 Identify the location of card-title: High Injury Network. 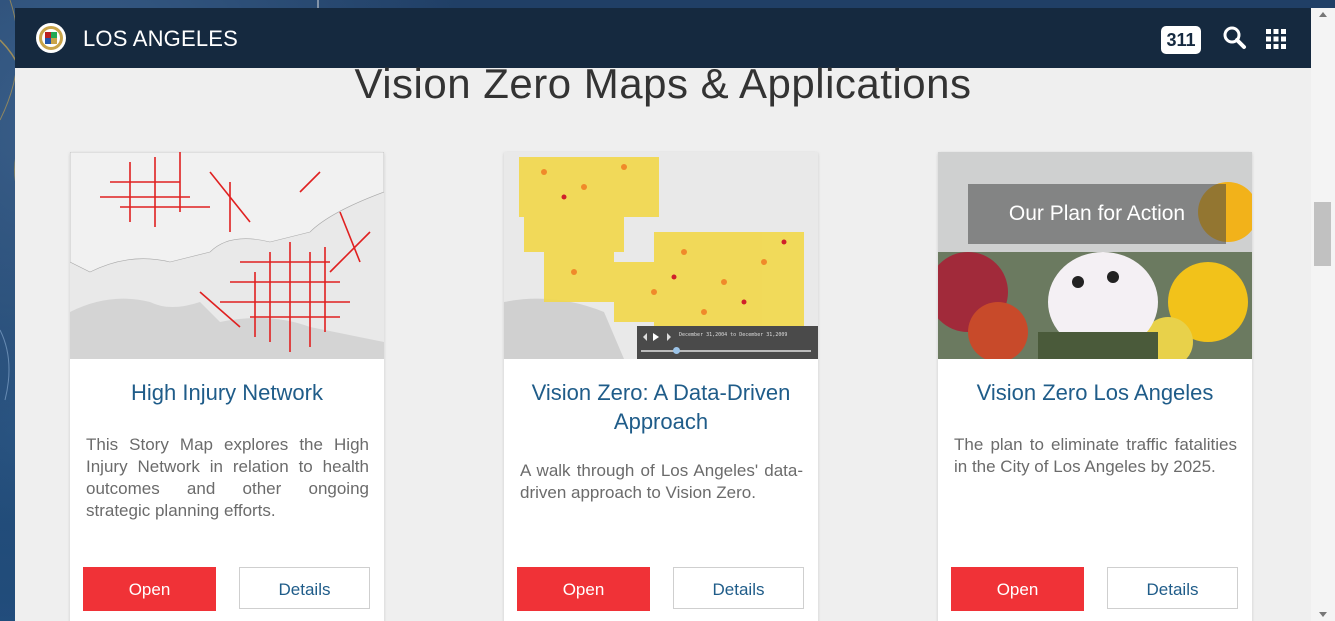
(227, 392).